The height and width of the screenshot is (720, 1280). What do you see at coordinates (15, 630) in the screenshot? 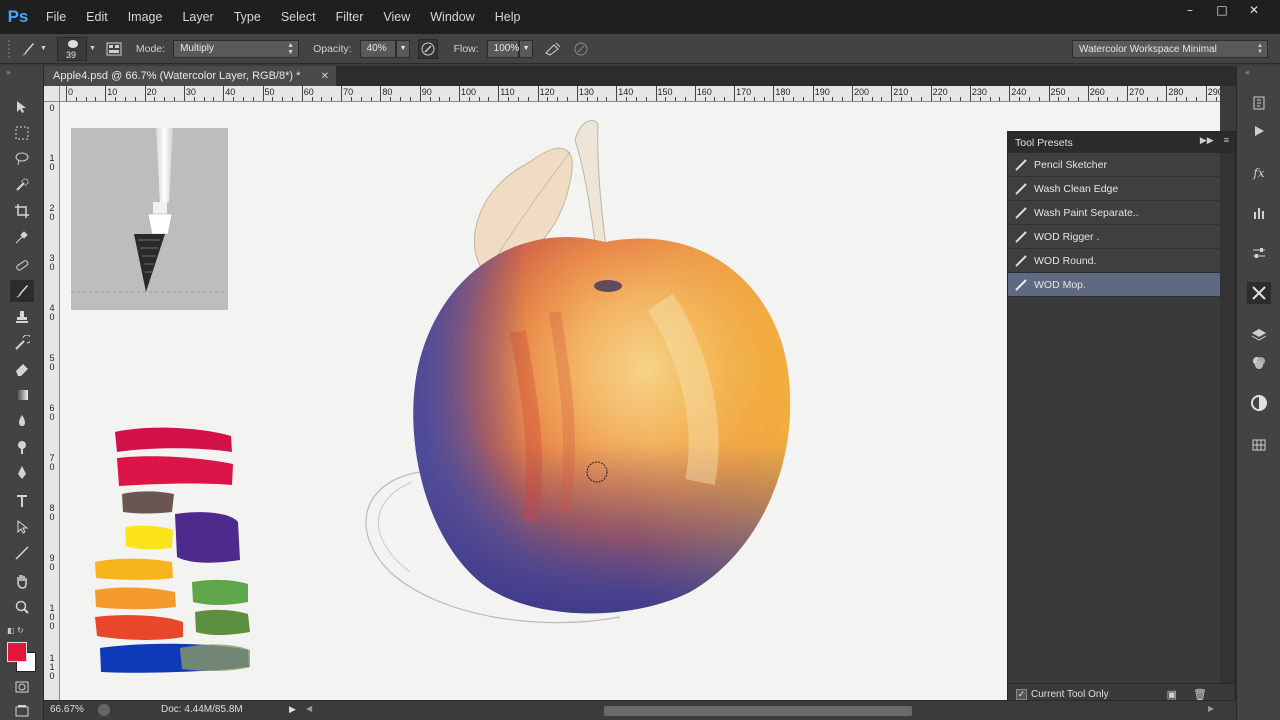
I see `default-colors-icon: ◧ ↻` at bounding box center [15, 630].